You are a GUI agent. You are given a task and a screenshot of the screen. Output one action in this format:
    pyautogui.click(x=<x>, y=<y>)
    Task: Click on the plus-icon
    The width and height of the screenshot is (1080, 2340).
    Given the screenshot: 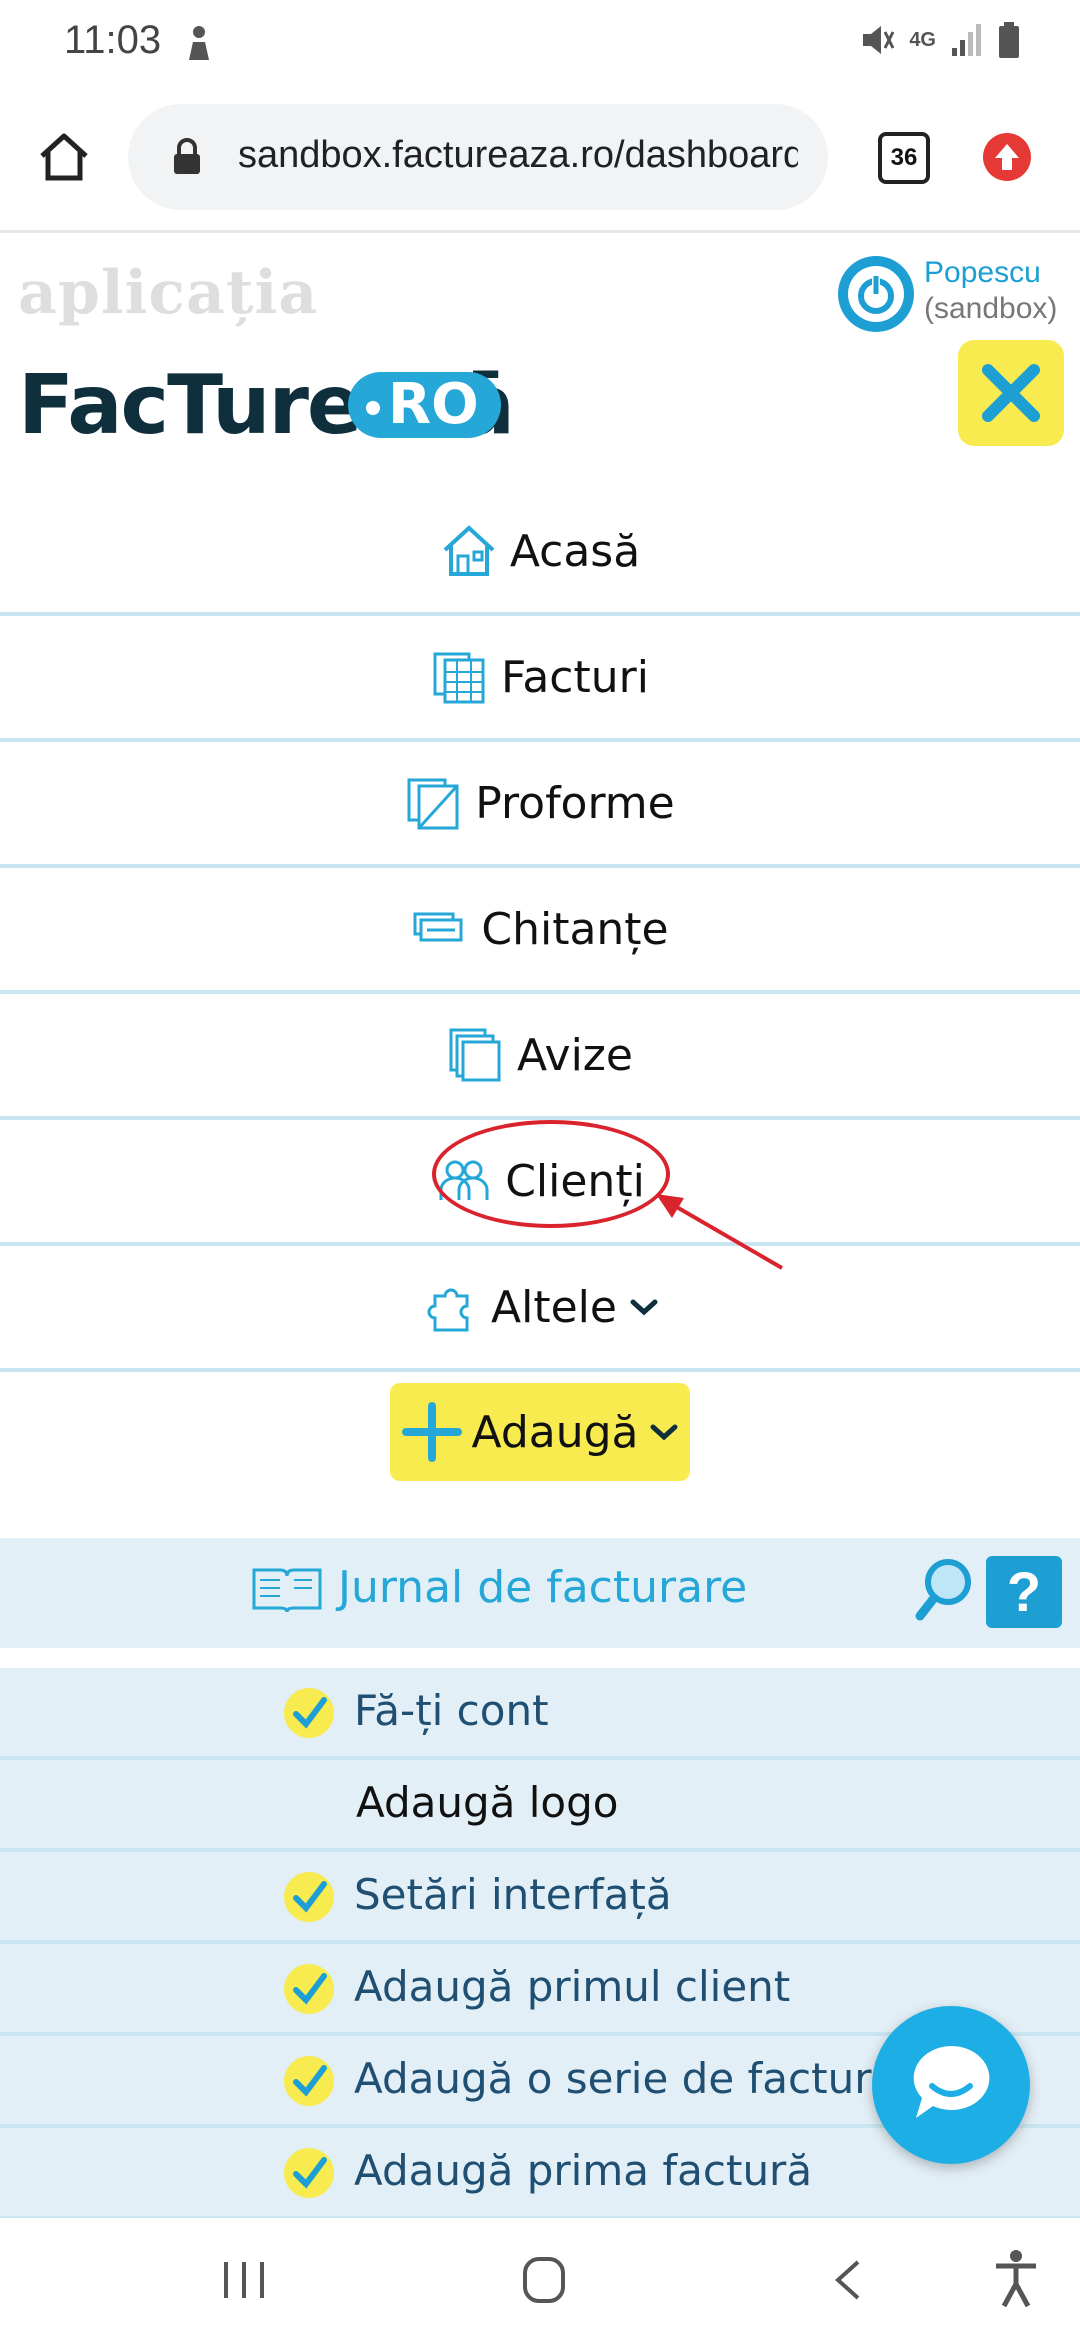 What is the action you would take?
    pyautogui.click(x=431, y=1432)
    